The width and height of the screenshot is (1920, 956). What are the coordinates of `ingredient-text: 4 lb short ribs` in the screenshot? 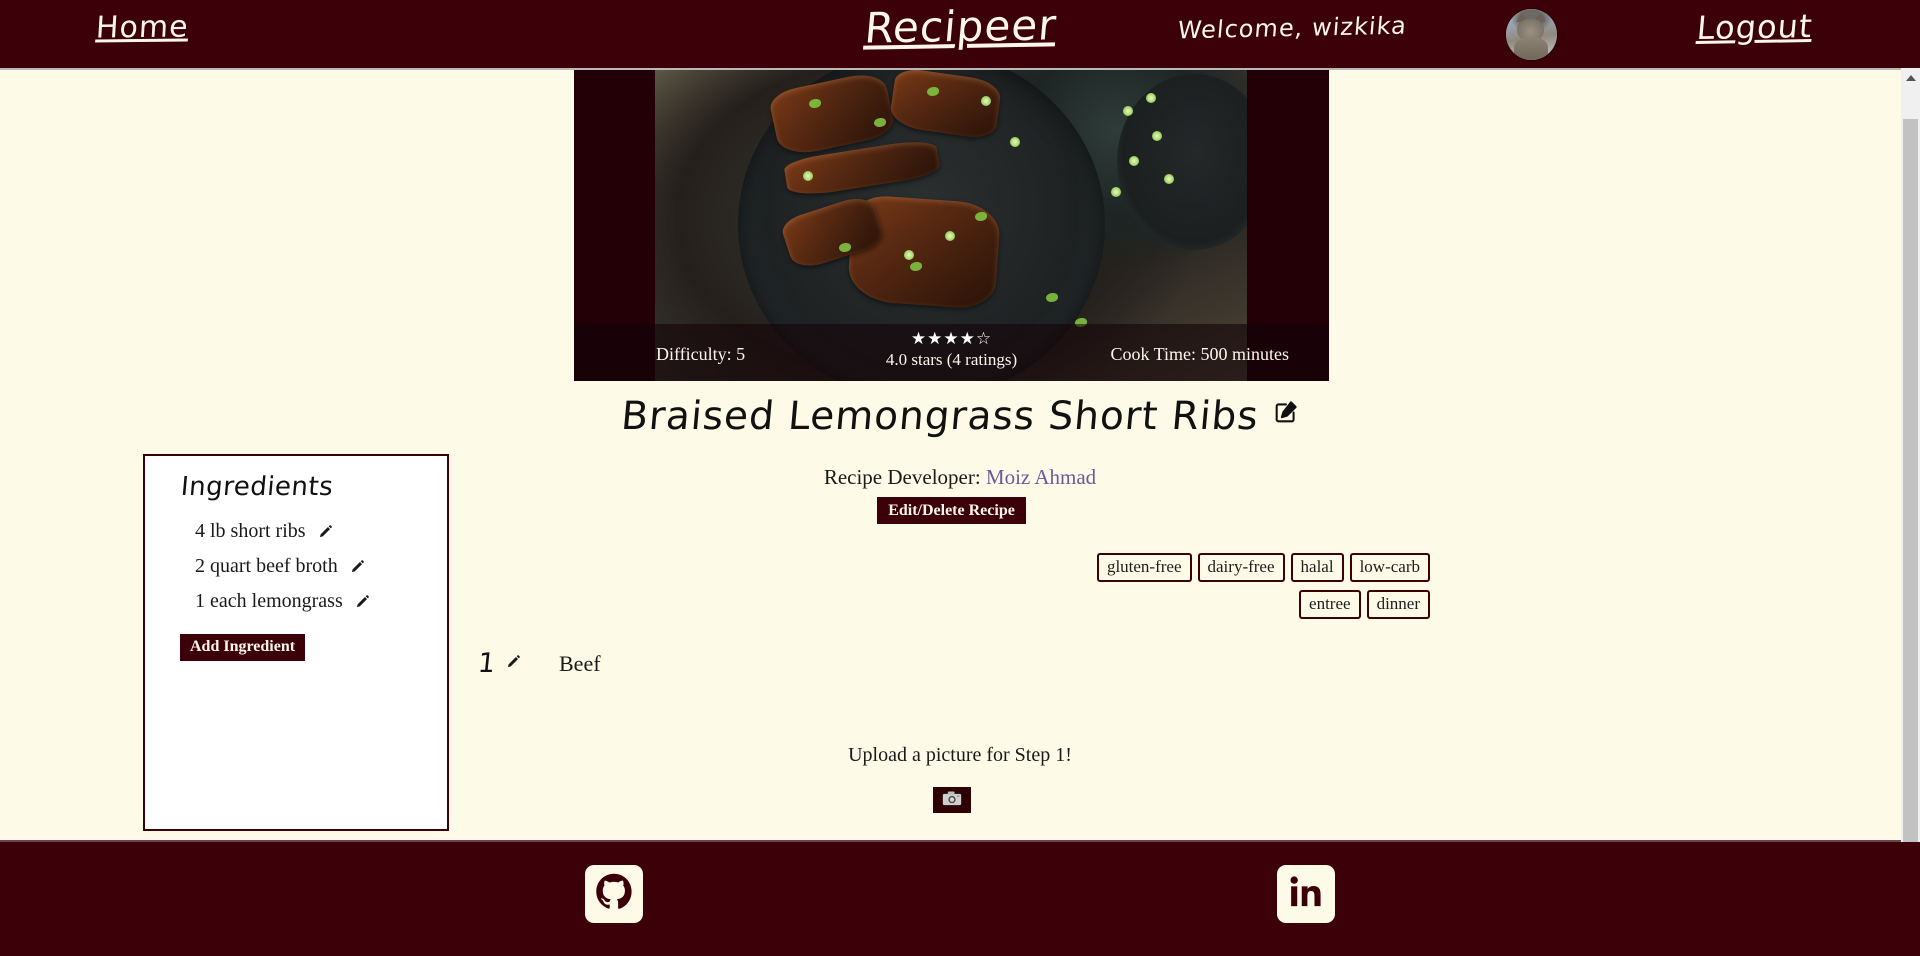 It's located at (250, 531).